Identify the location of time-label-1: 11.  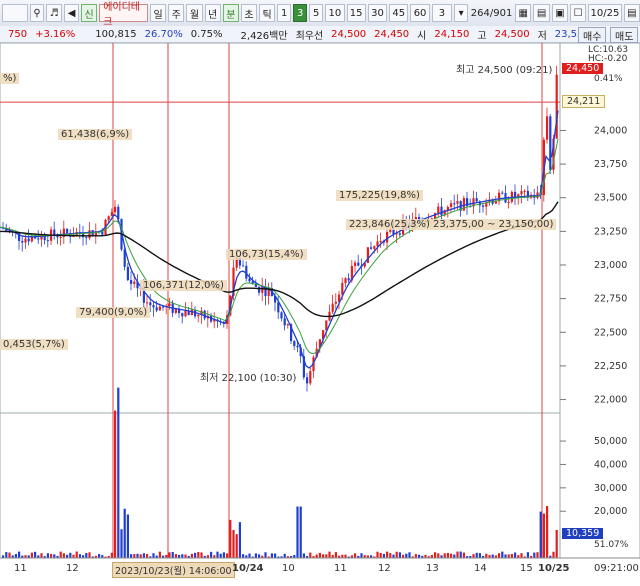
(20, 568).